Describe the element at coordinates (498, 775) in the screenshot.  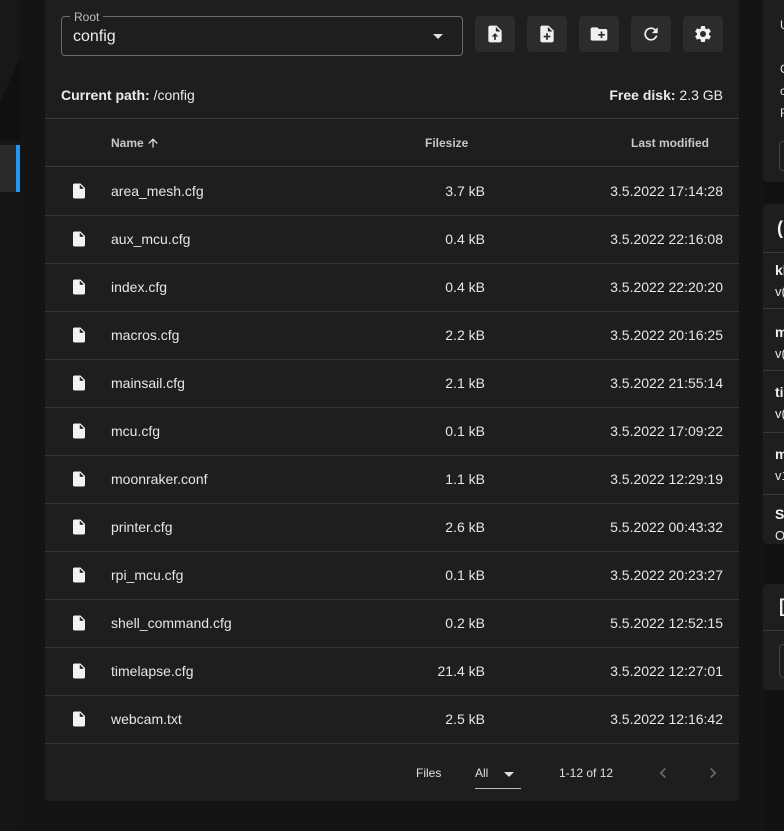
I see `files-per-page-select: All` at that location.